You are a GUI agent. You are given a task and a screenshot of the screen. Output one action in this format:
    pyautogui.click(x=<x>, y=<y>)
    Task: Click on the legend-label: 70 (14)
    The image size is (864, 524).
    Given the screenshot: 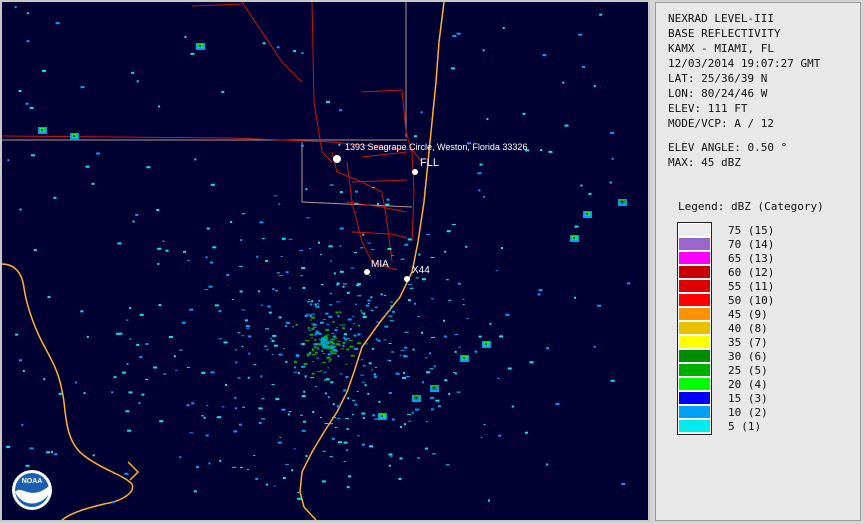 What is the action you would take?
    pyautogui.click(x=751, y=244)
    